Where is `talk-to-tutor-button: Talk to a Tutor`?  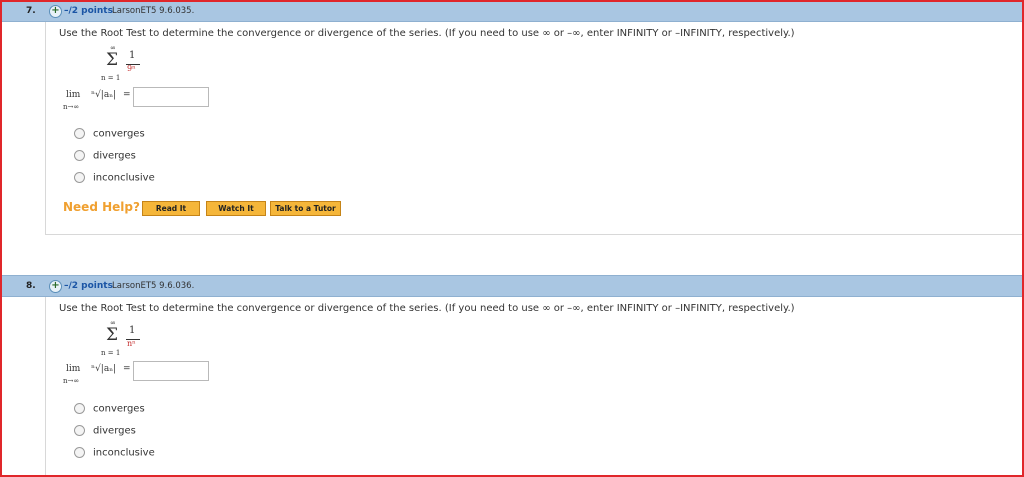 talk-to-tutor-button: Talk to a Tutor is located at coordinates (305, 208).